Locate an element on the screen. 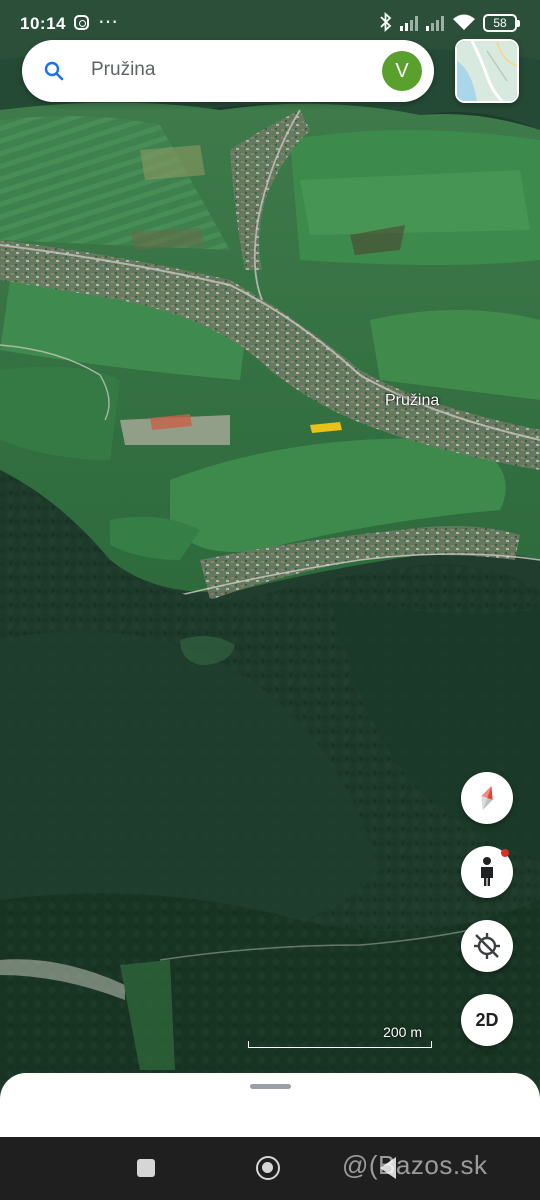  scale-line is located at coordinates (340, 1044).